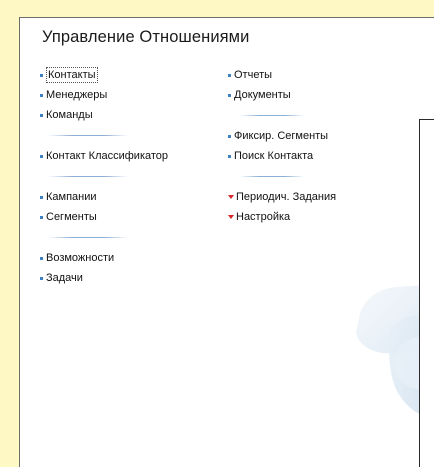 This screenshot has width=434, height=467. I want to click on menu-item-label: Возможности, so click(80, 258).